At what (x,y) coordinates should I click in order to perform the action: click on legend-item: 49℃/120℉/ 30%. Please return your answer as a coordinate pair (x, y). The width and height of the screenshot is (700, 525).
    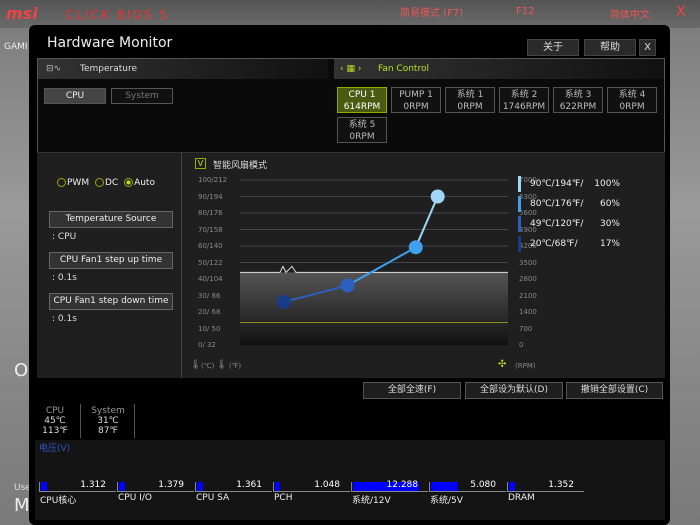
    Looking at the image, I should click on (569, 224).